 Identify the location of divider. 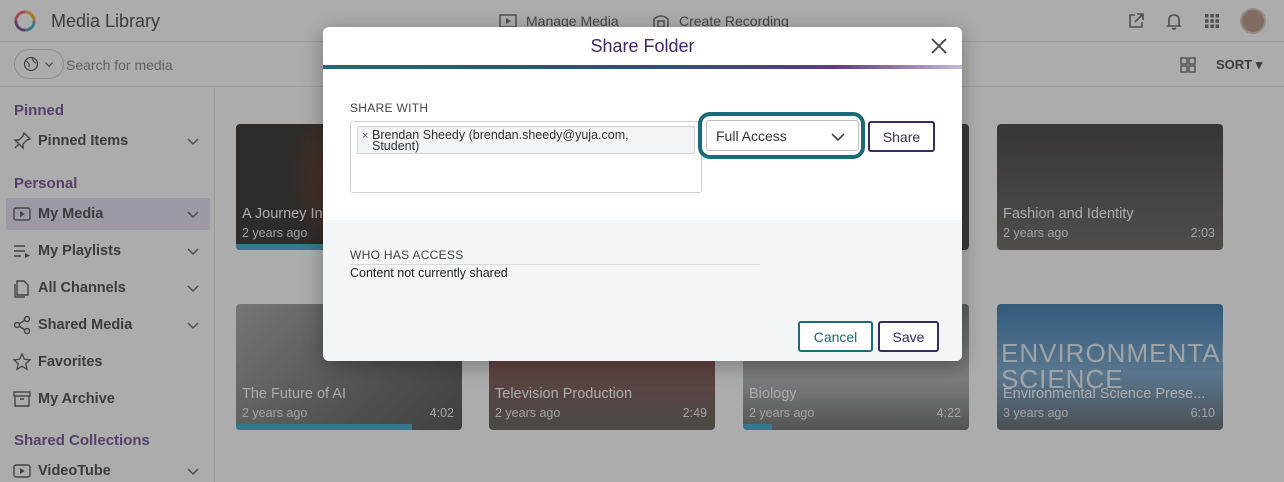
(555, 264).